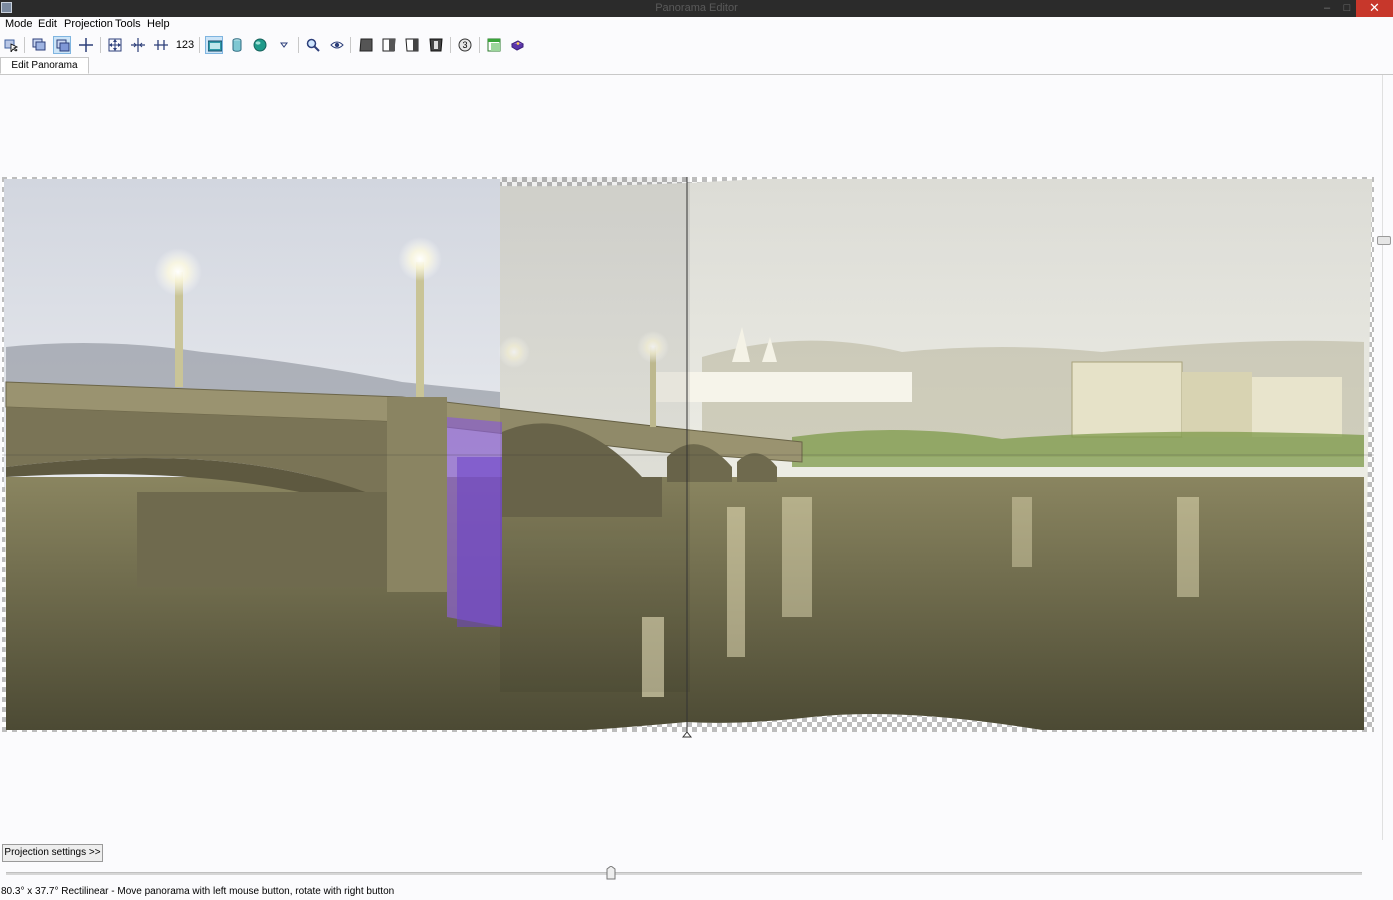  Describe the element at coordinates (128, 24) in the screenshot. I see `menu-tools: Tools` at that location.